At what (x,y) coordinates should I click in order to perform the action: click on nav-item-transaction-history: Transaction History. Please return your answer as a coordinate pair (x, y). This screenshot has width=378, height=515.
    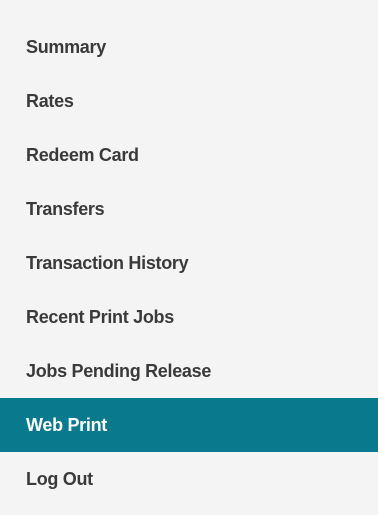
    Looking at the image, I should click on (189, 263).